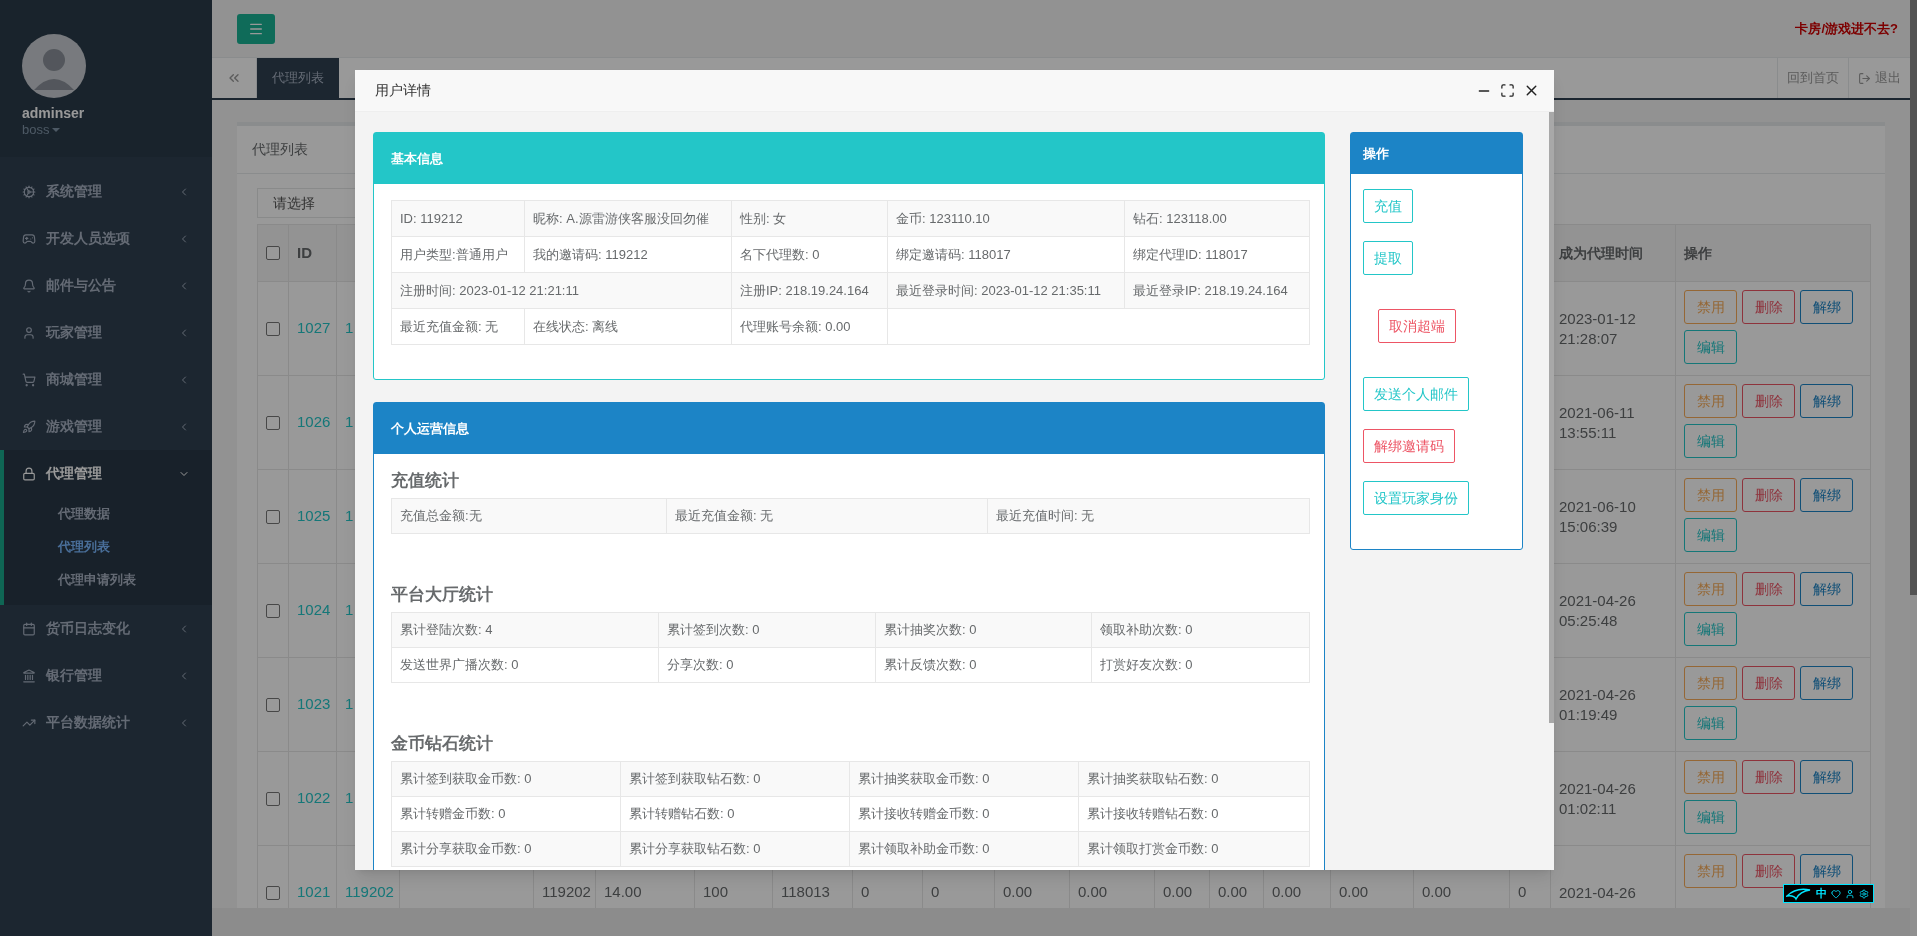  What do you see at coordinates (314, 516) in the screenshot?
I see `id-link: 1025` at bounding box center [314, 516].